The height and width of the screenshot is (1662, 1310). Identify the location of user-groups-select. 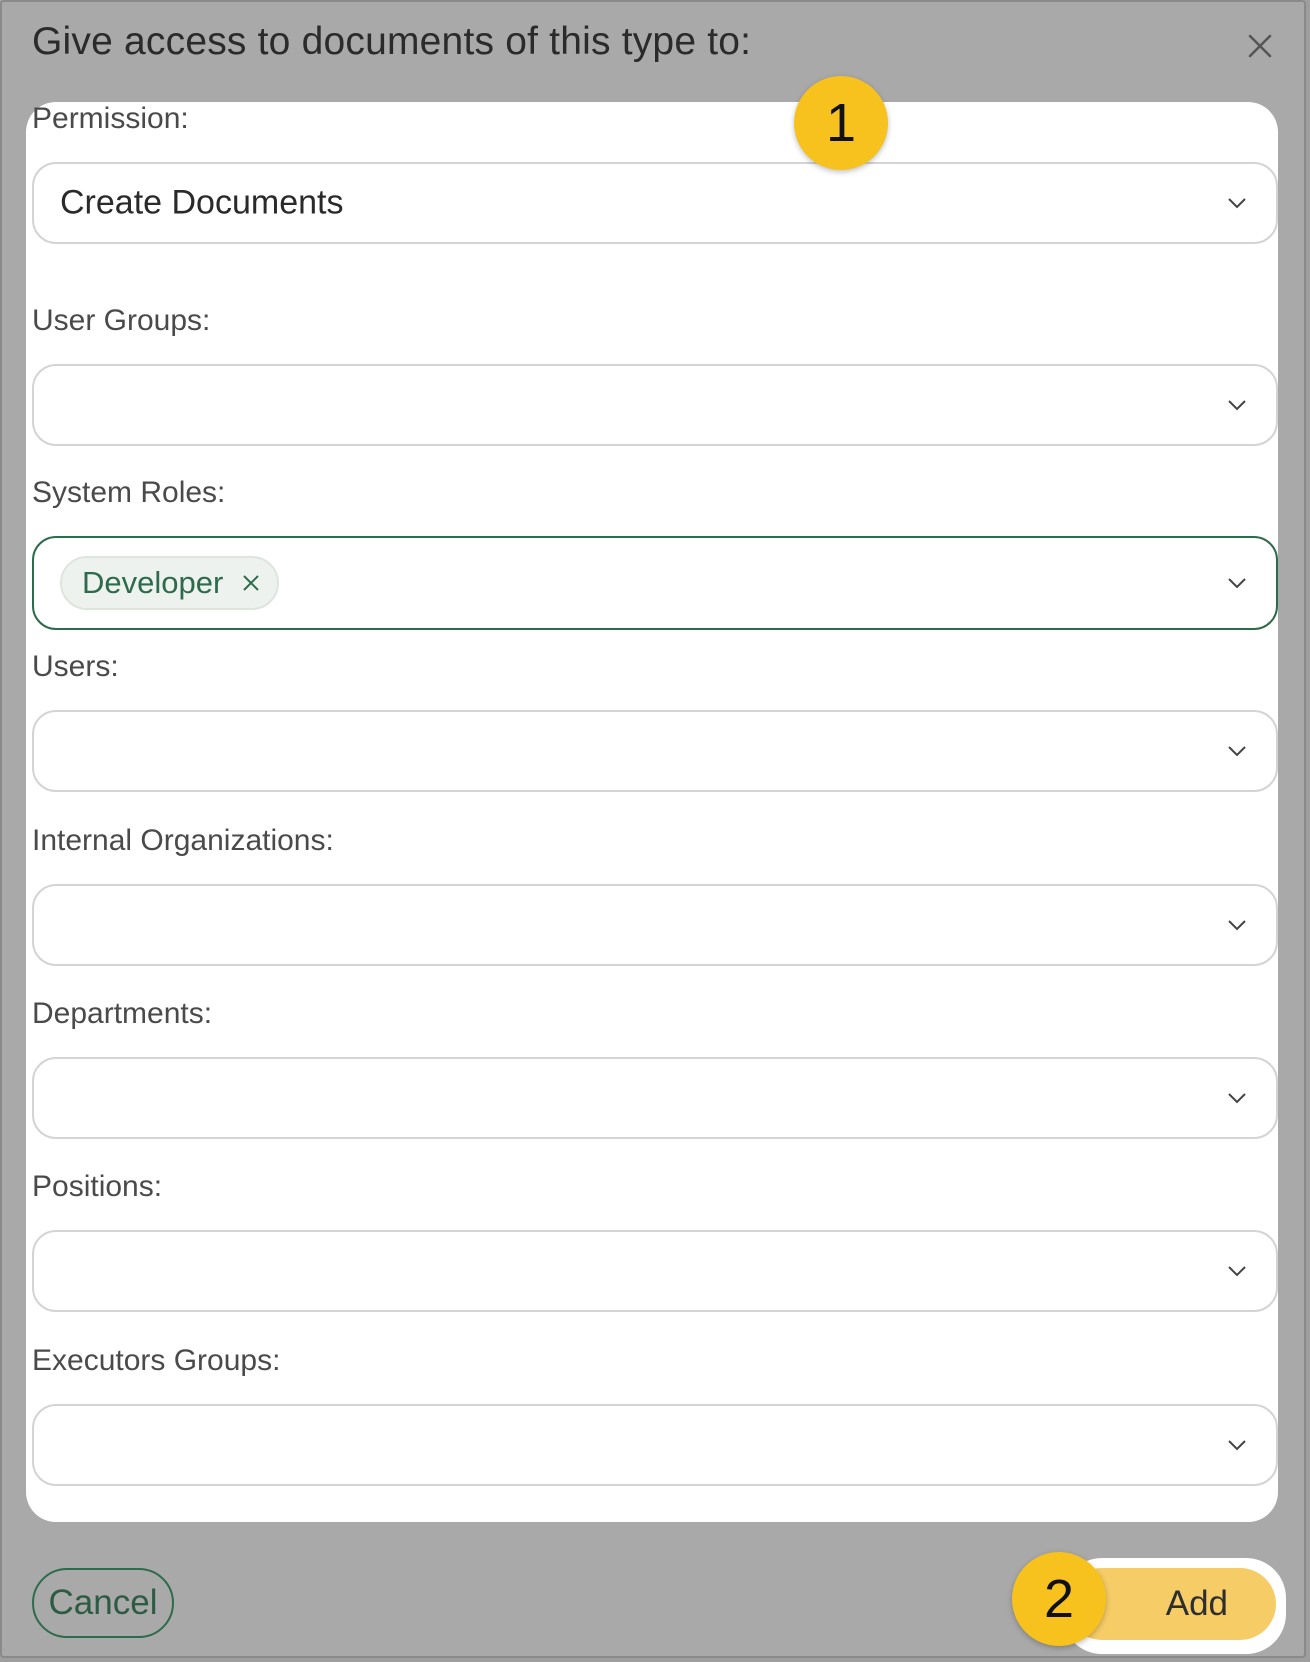
(655, 405).